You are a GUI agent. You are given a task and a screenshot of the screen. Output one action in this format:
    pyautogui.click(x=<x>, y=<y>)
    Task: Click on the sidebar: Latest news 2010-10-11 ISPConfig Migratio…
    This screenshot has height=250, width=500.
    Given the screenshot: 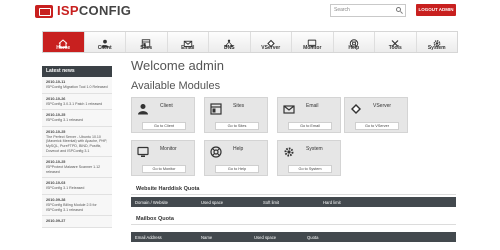 What is the action you would take?
    pyautogui.click(x=77, y=158)
    